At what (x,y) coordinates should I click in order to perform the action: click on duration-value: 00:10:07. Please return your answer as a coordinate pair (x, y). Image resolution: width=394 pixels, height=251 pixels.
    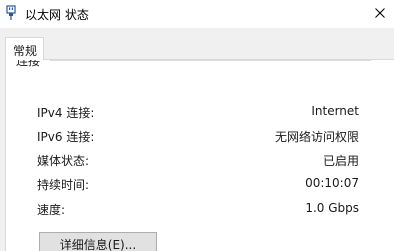
    Looking at the image, I should click on (332, 183).